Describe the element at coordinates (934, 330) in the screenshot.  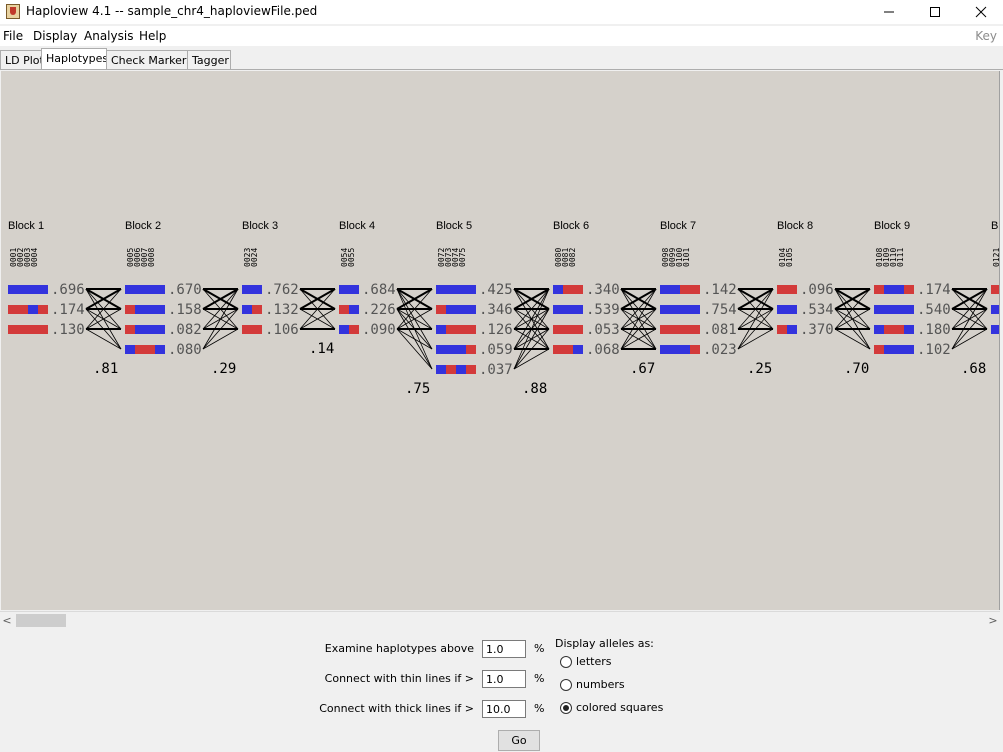
I see `haplotype-frequency: .180` at that location.